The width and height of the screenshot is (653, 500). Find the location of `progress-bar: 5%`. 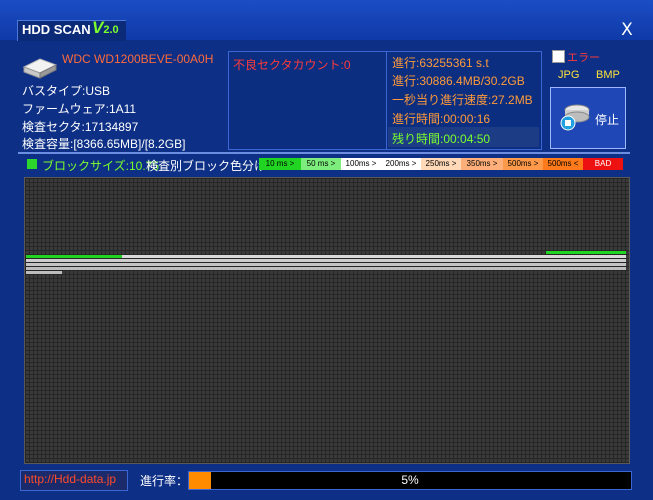

progress-bar: 5% is located at coordinates (410, 480).